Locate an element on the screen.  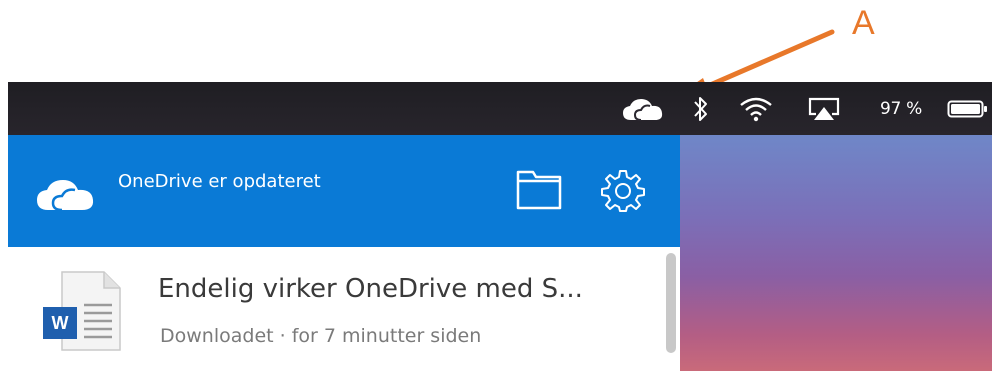
battery-percentage: 97 % is located at coordinates (901, 109).